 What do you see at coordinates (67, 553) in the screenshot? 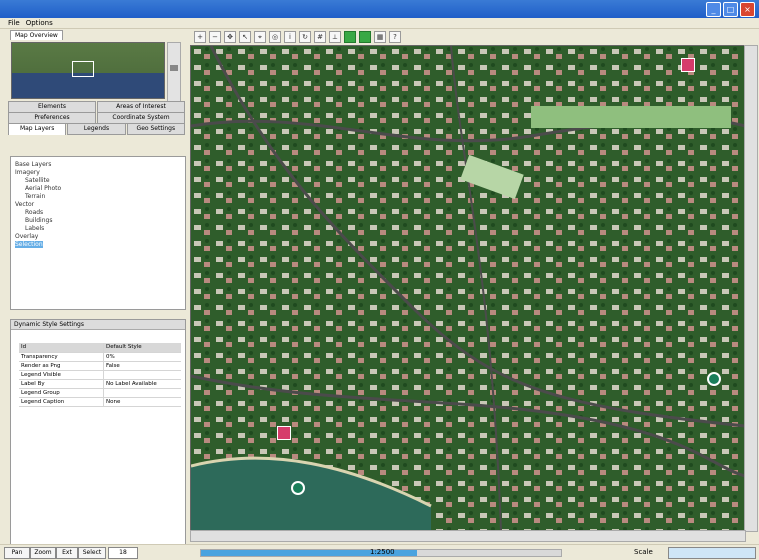
I see `extent-button: Ext` at bounding box center [67, 553].